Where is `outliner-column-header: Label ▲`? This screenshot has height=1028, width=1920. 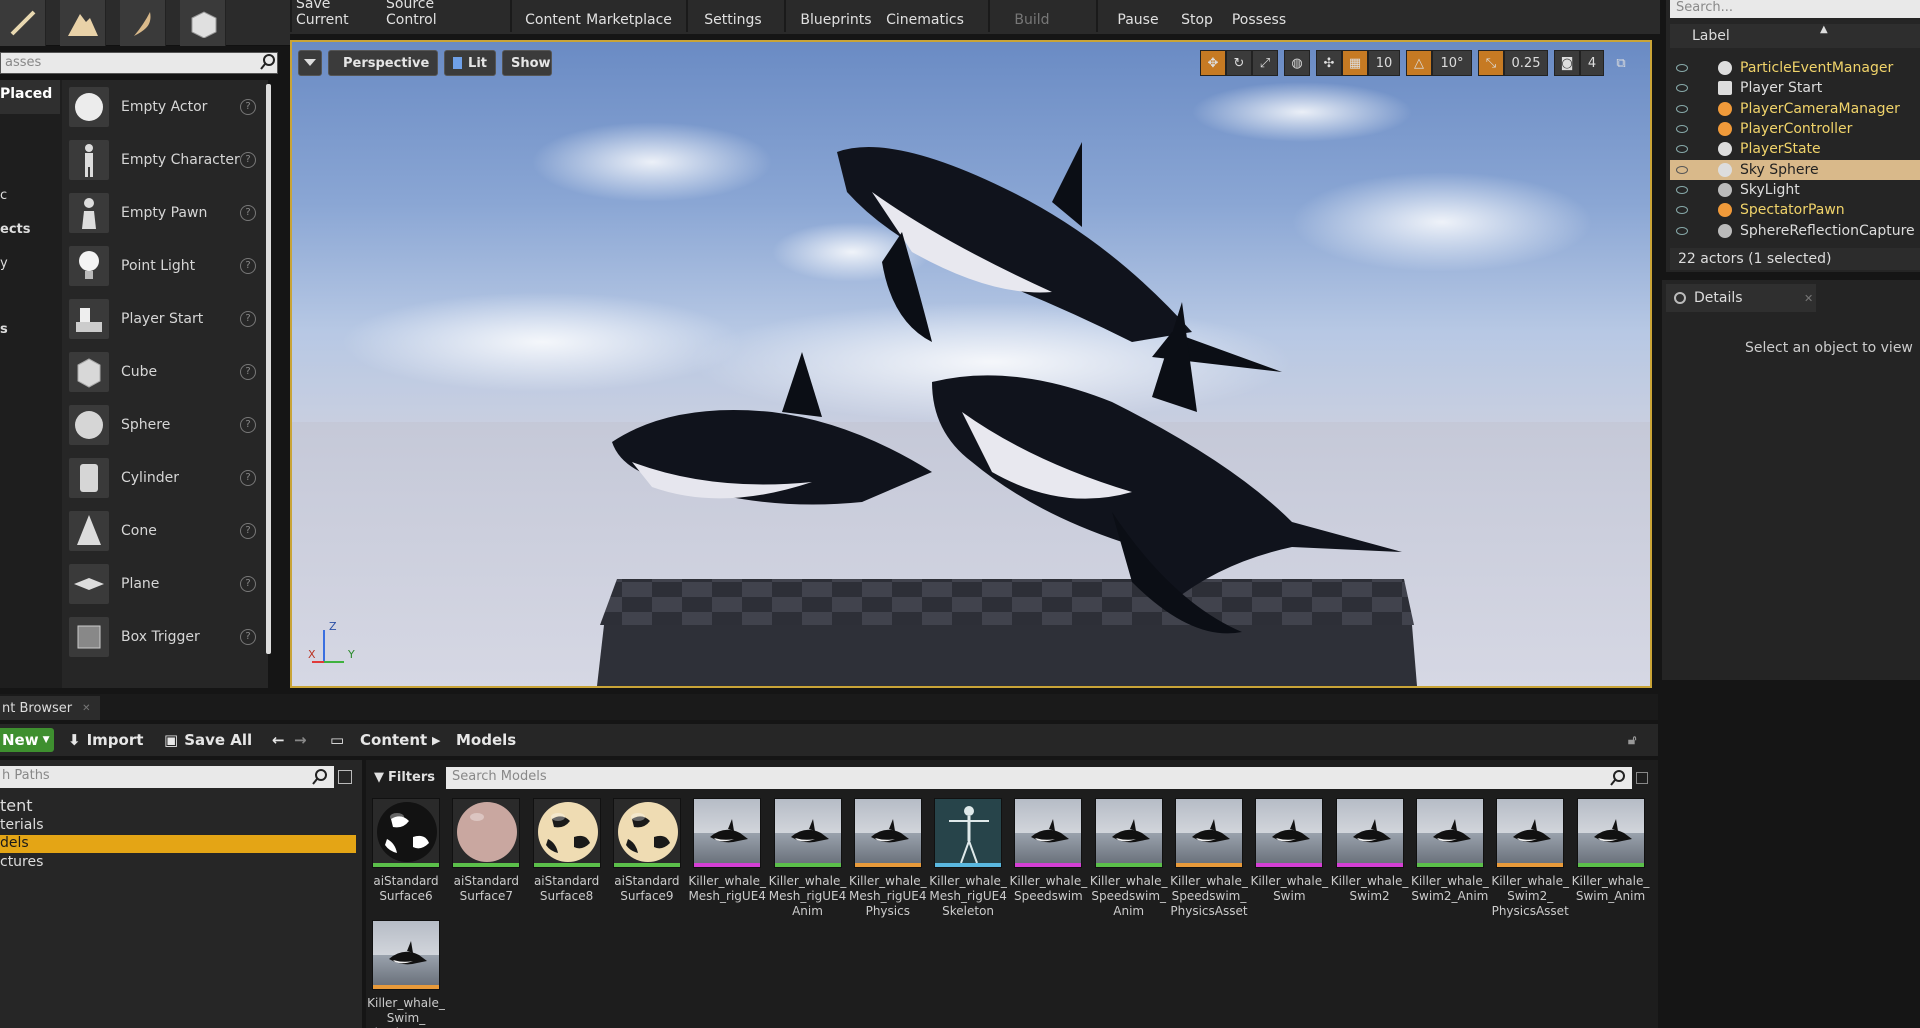 outliner-column-header: Label ▲ is located at coordinates (1795, 36).